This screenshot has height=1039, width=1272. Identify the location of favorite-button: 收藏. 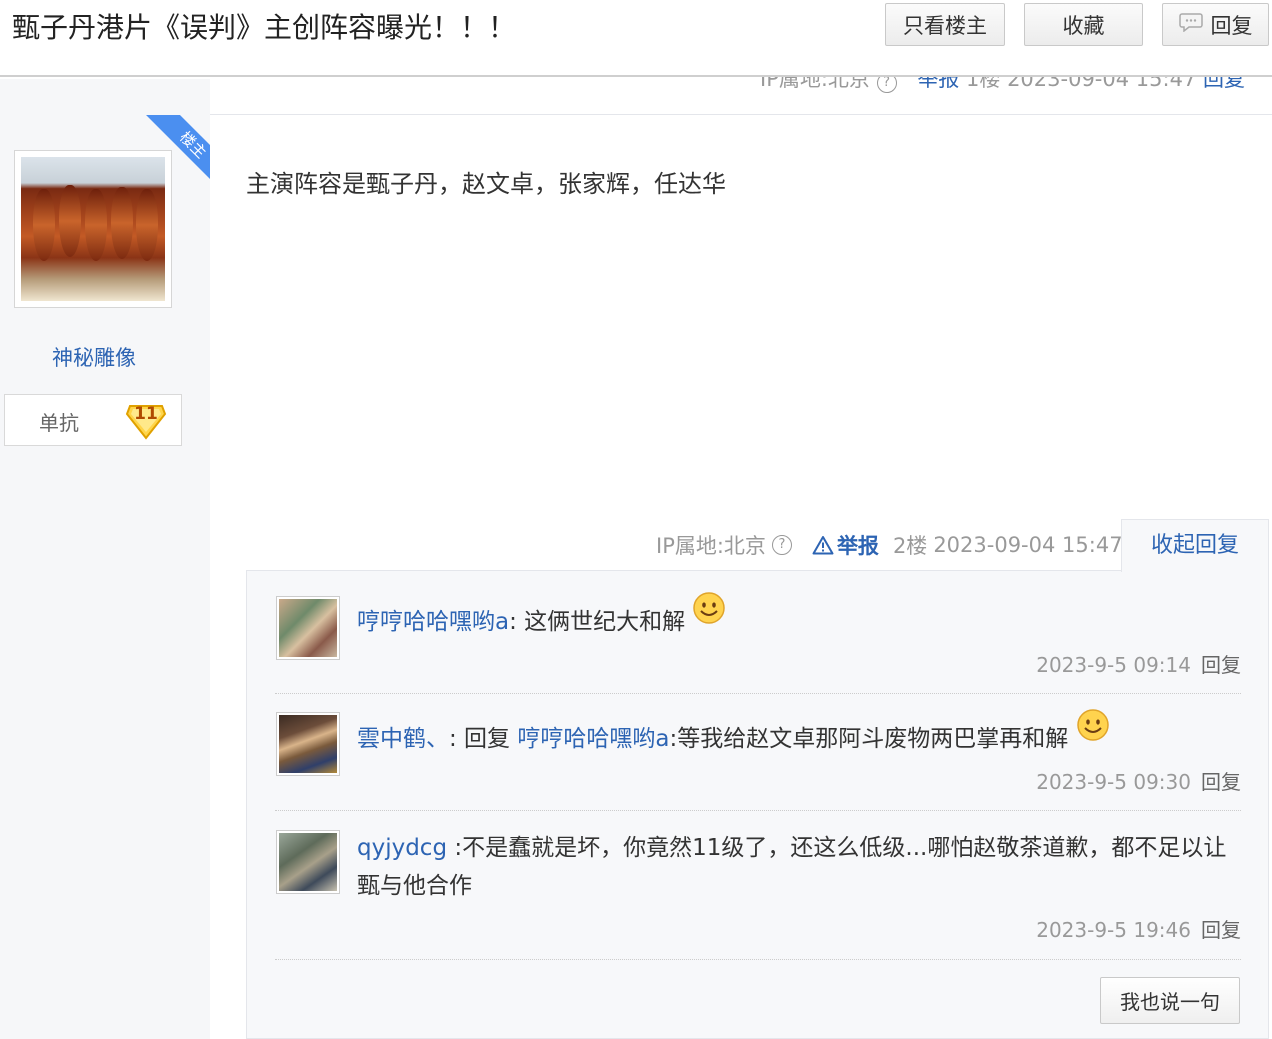
(1083, 24).